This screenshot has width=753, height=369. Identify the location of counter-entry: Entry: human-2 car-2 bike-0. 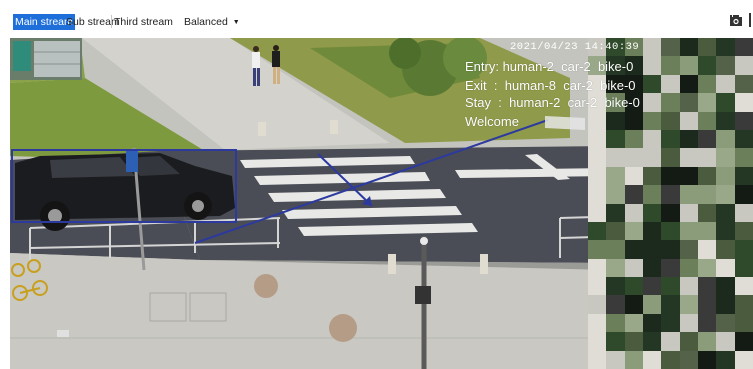
(549, 66).